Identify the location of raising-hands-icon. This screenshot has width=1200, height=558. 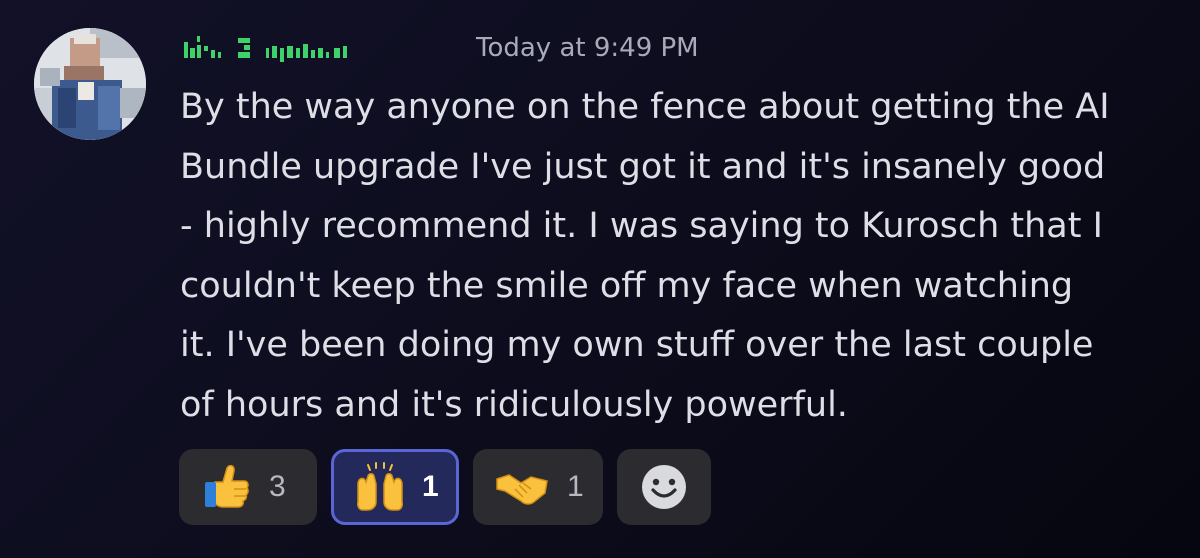
(380, 487).